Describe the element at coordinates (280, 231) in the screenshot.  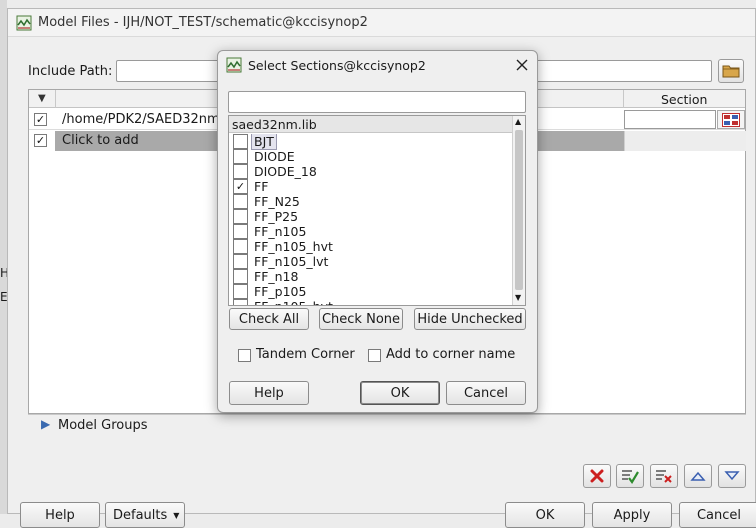
I see `section-label: FF_n105` at that location.